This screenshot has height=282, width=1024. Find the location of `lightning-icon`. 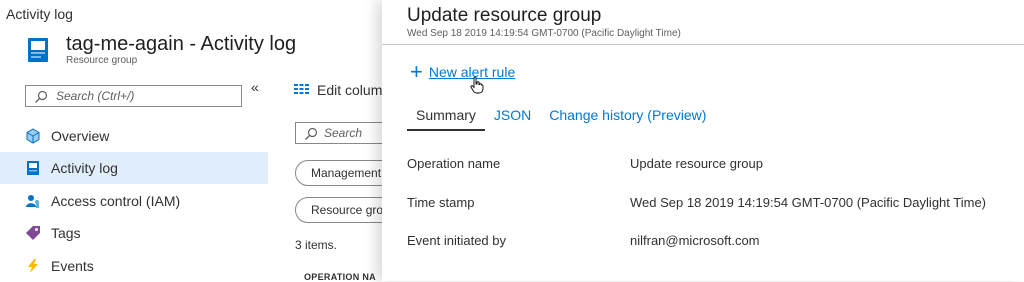

lightning-icon is located at coordinates (33, 266).